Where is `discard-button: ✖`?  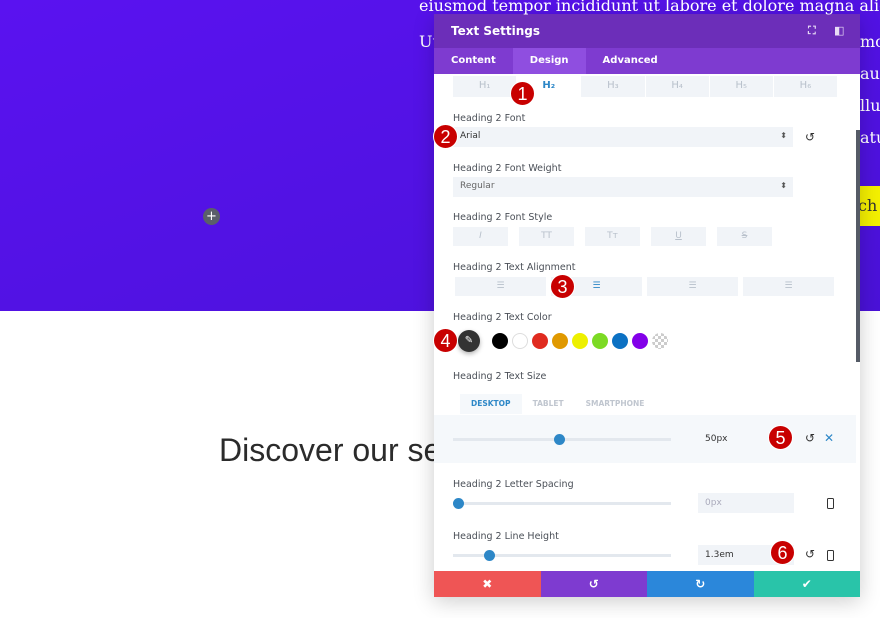 discard-button: ✖ is located at coordinates (487, 584).